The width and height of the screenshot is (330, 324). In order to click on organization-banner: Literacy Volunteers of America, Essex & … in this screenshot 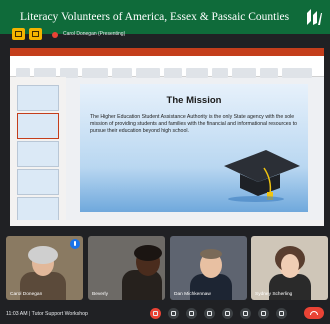, I will do `click(165, 17)`.